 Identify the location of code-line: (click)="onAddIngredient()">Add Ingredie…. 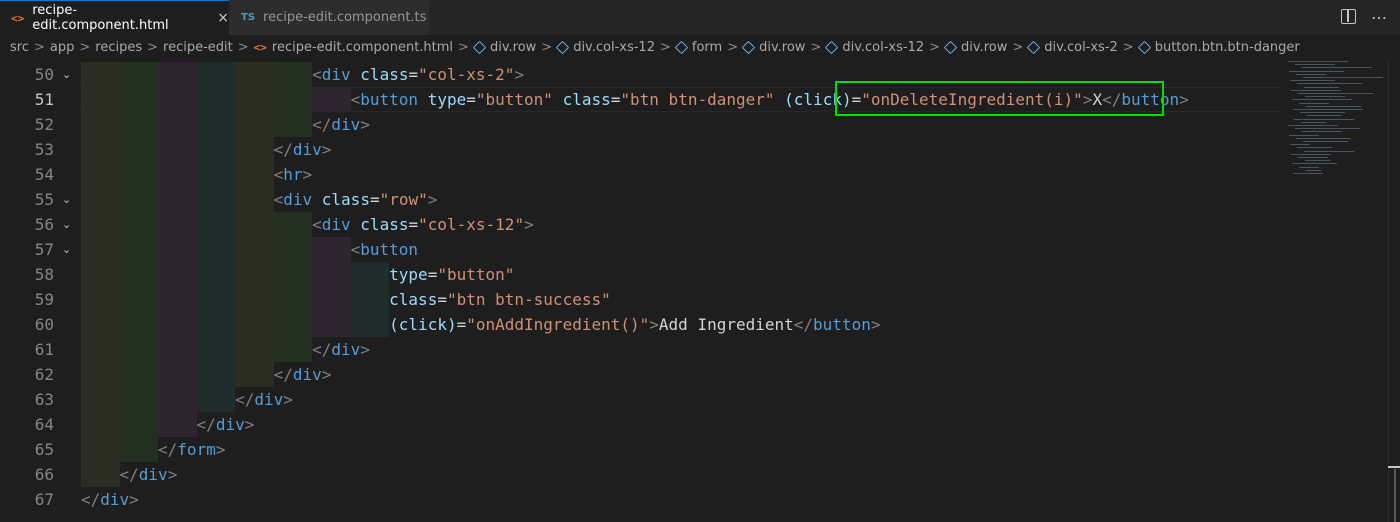
(634, 324).